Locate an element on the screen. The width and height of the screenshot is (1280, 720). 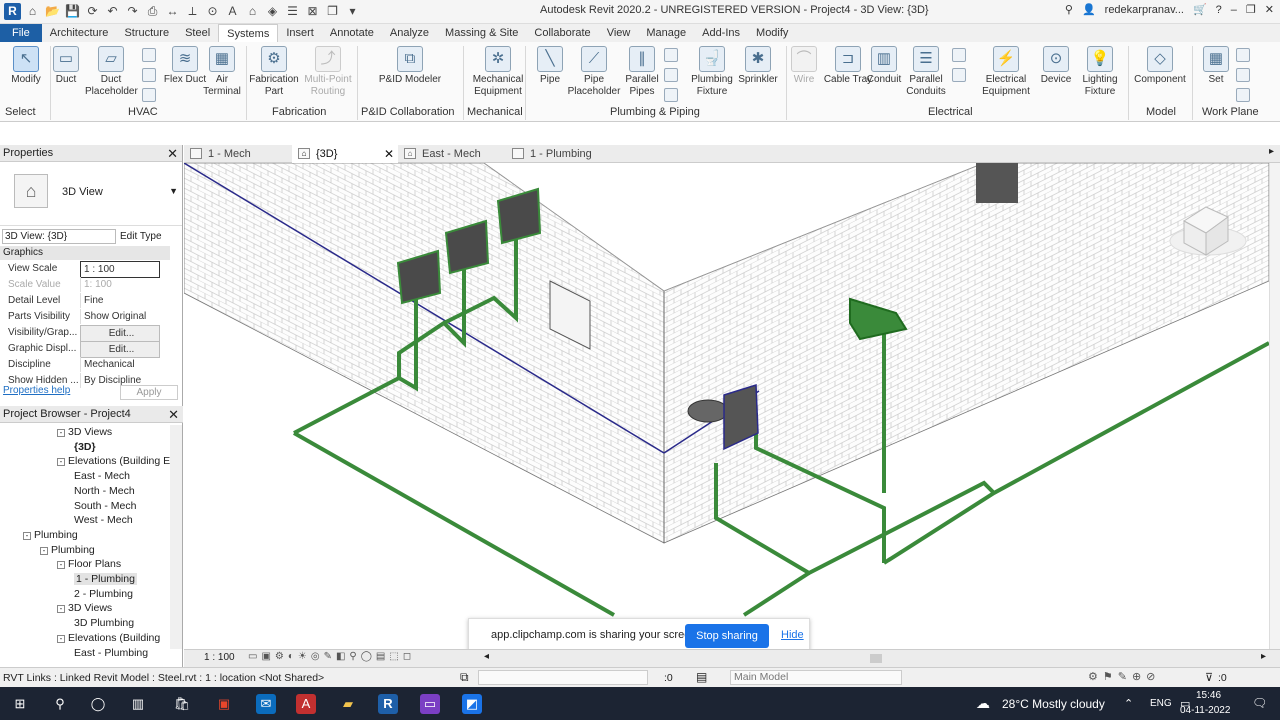
duct-fitting-icon is located at coordinates (149, 55).